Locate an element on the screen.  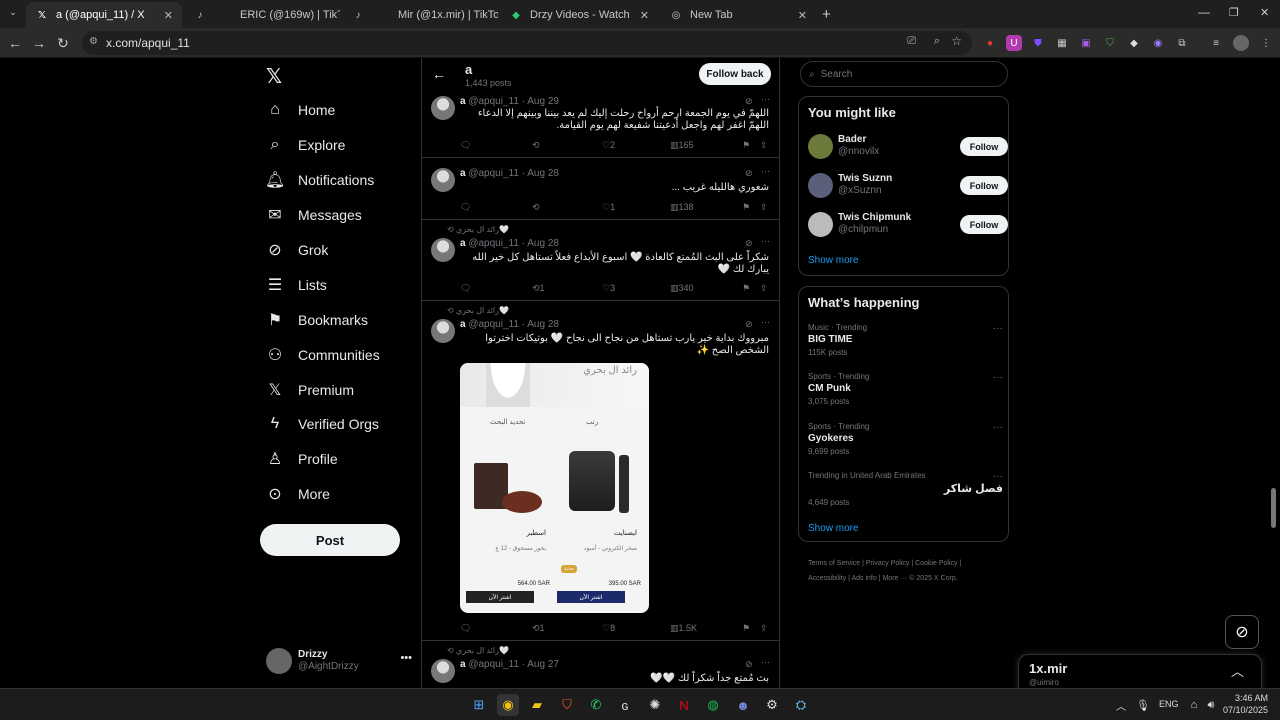
app-icon: ɢ is located at coordinates (625, 705).